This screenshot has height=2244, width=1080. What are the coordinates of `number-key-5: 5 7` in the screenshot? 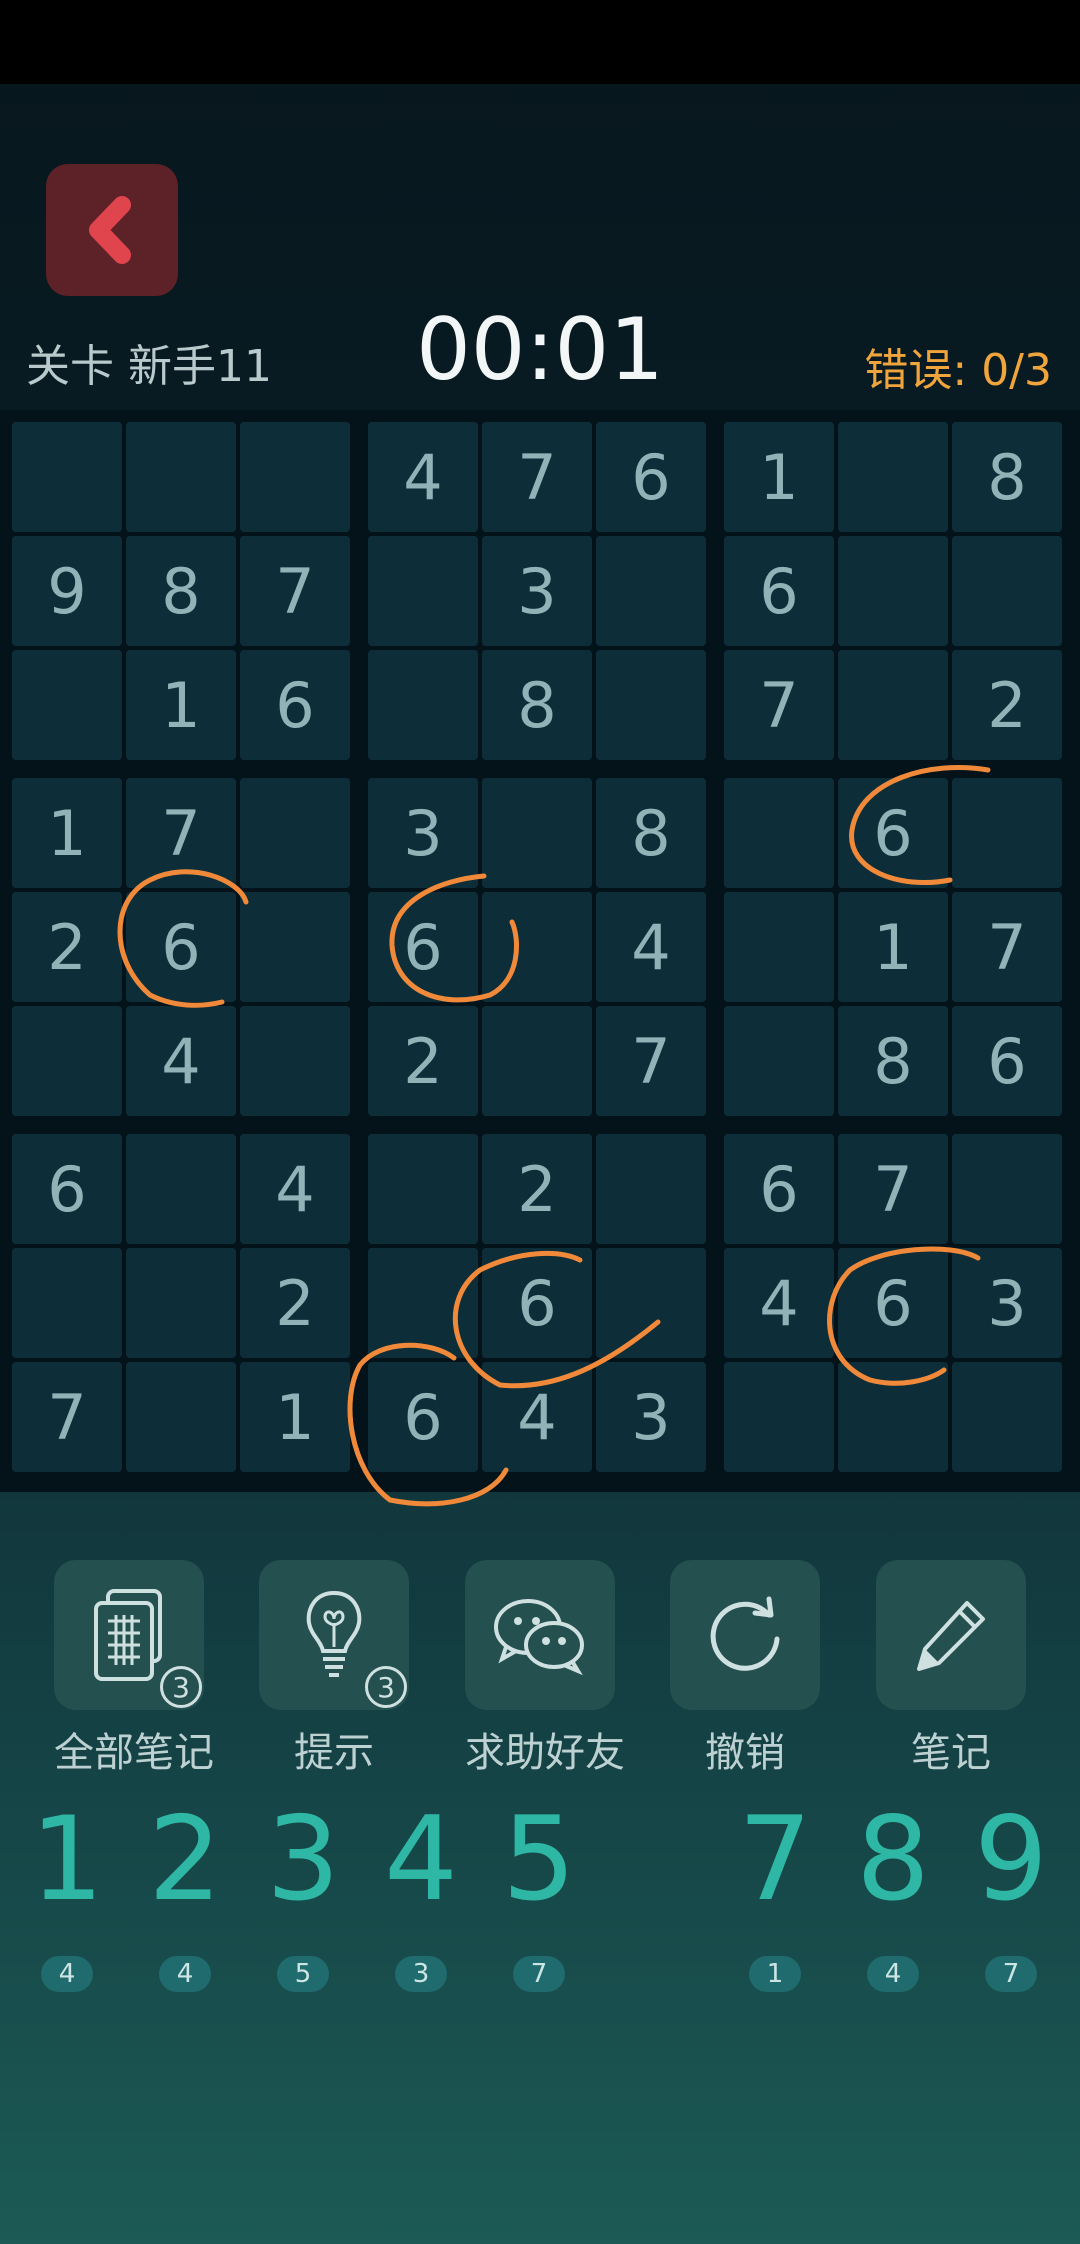 It's located at (539, 1896).